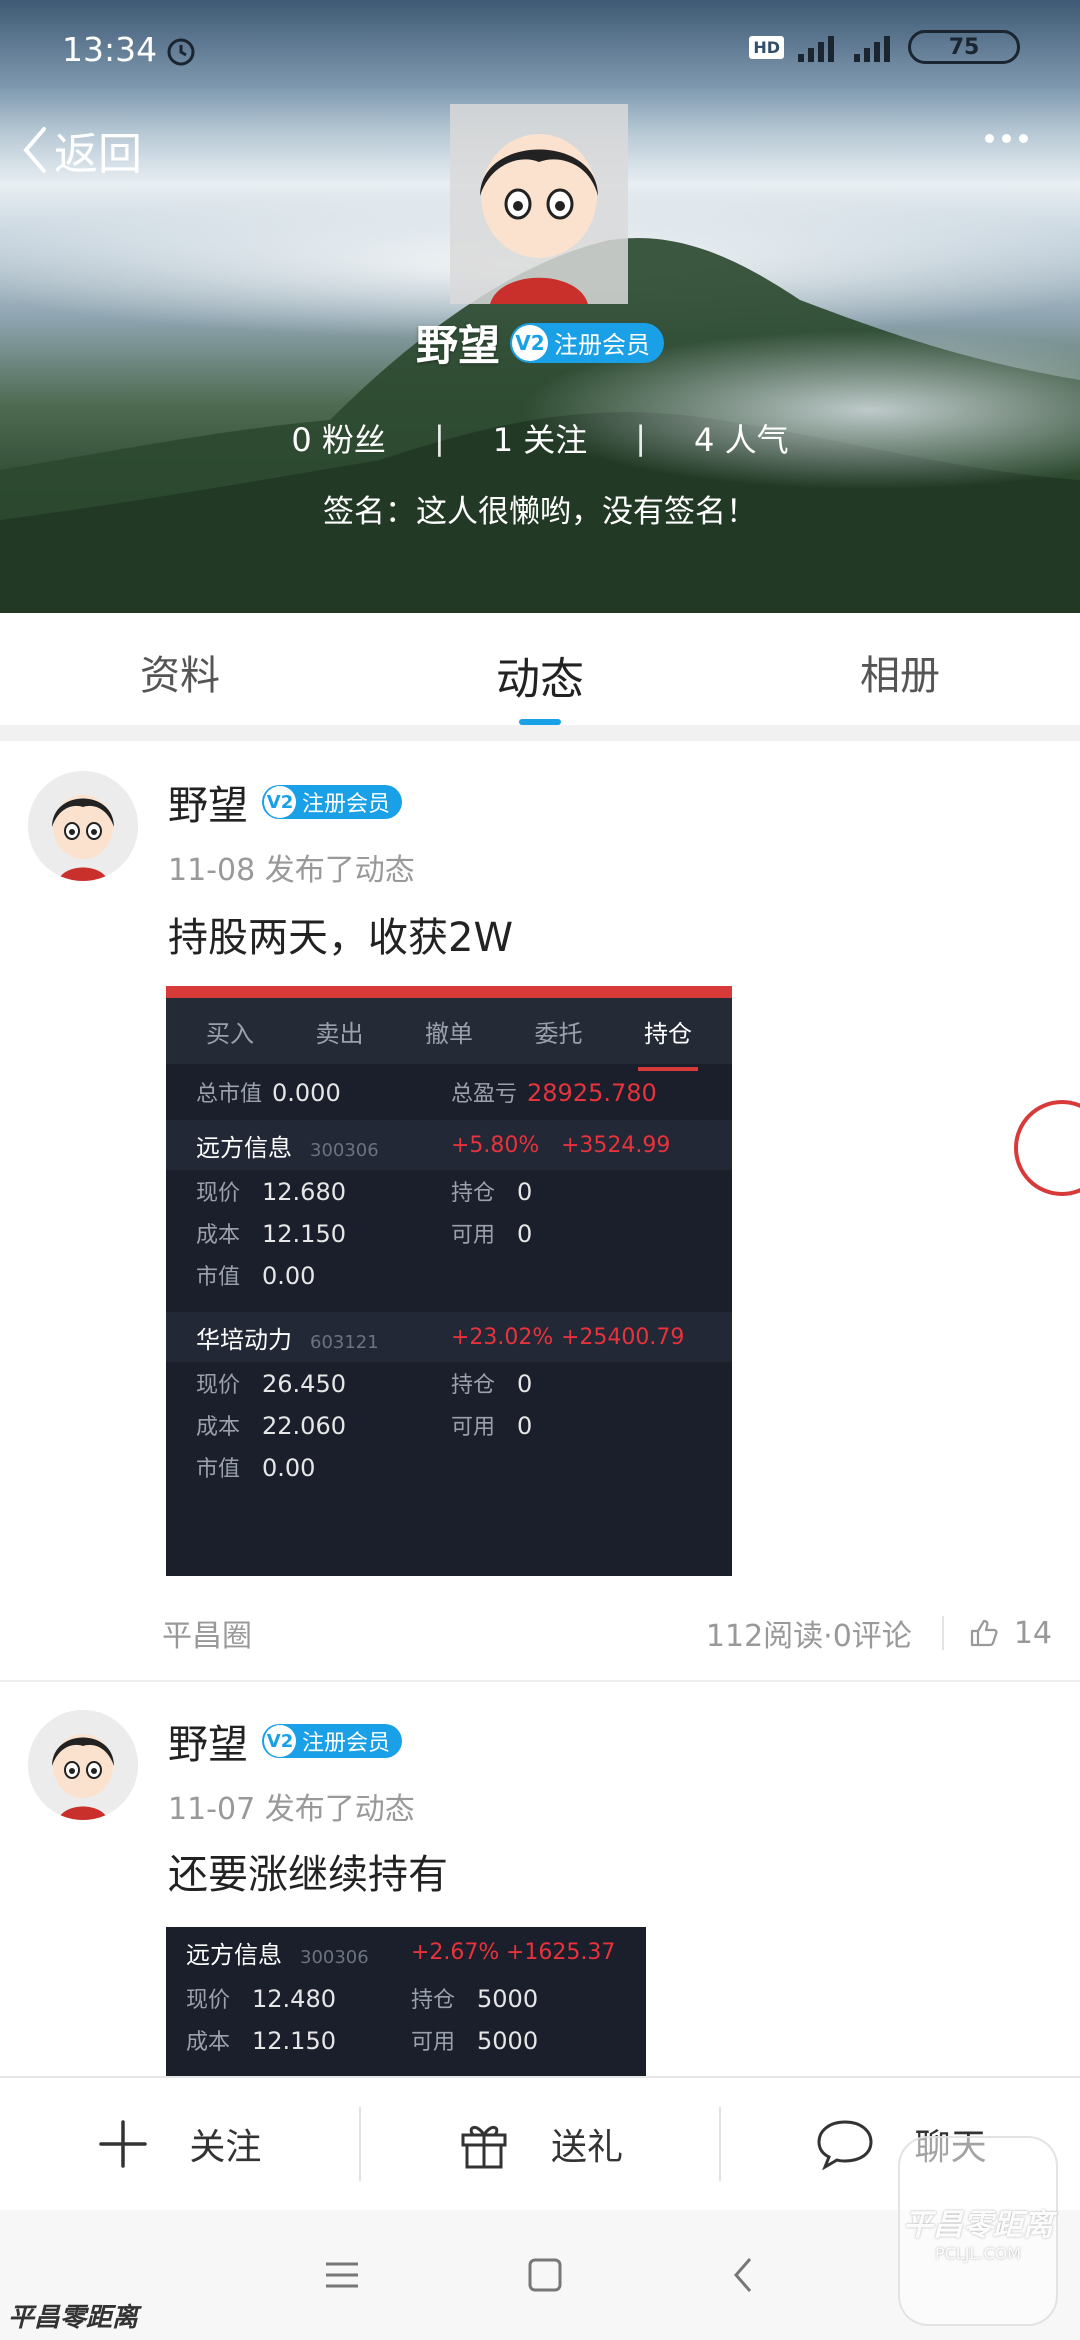 This screenshot has height=2340, width=1080. I want to click on gift-icon, so click(484, 2147).